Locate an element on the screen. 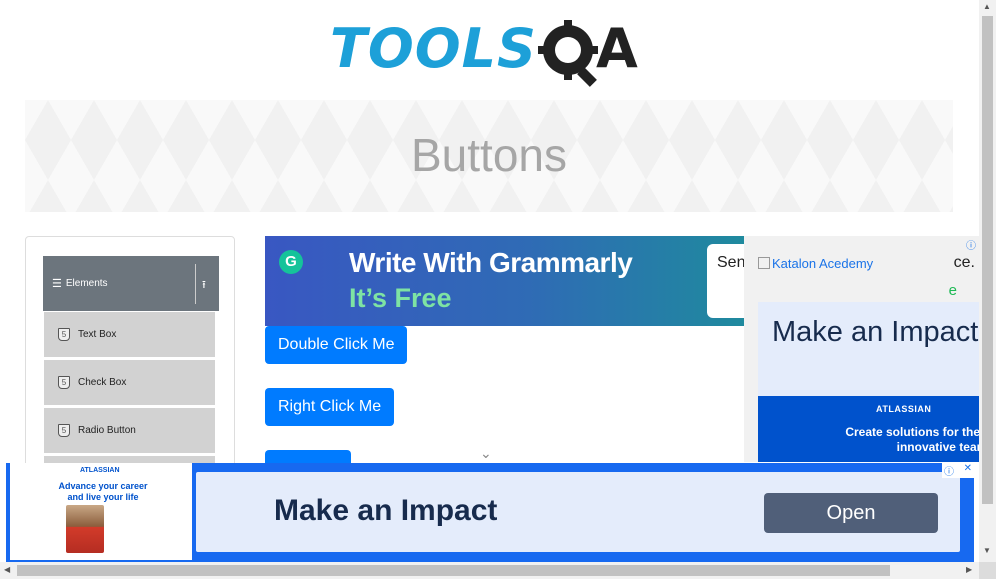 The image size is (996, 579). double-click-button: Double Click Me is located at coordinates (336, 345).